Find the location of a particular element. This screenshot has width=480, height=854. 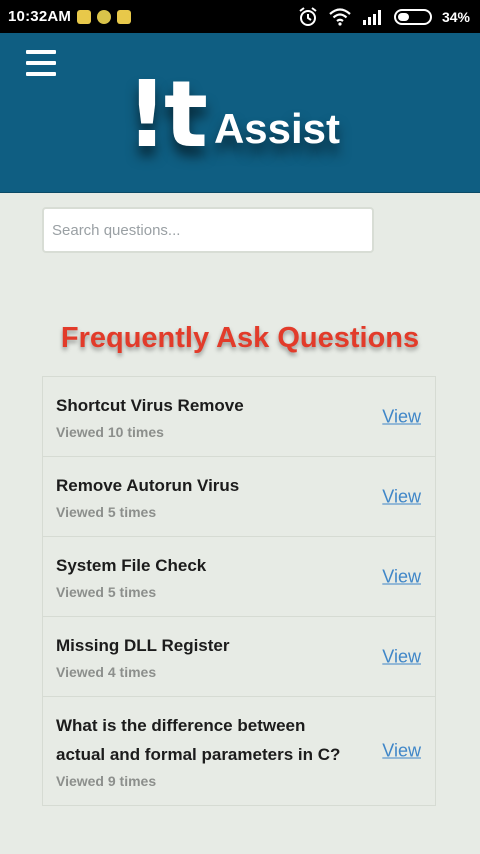

status-left: 10:32AM is located at coordinates (70, 16).